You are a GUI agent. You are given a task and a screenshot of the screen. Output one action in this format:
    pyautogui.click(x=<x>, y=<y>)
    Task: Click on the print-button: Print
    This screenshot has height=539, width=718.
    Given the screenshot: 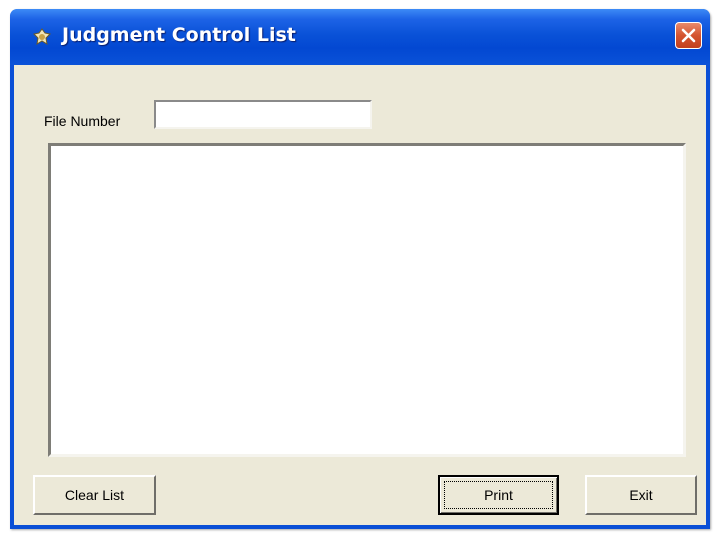 What is the action you would take?
    pyautogui.click(x=498, y=495)
    